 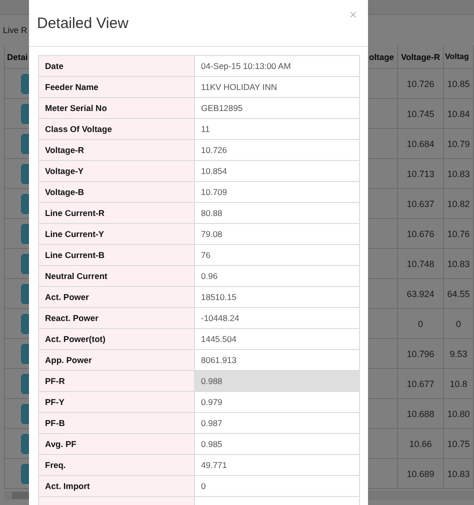 What do you see at coordinates (116, 444) in the screenshot?
I see `field-label: Avg. PF` at bounding box center [116, 444].